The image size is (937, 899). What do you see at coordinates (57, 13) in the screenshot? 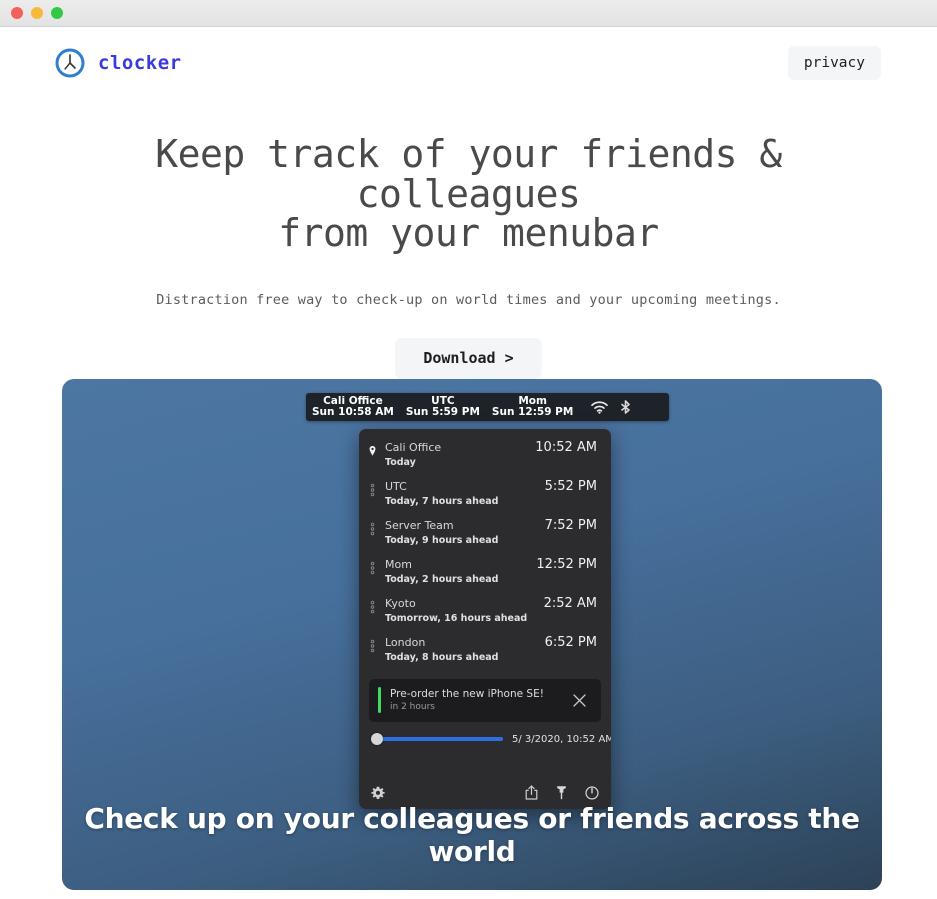
I see `zoom-window-button` at bounding box center [57, 13].